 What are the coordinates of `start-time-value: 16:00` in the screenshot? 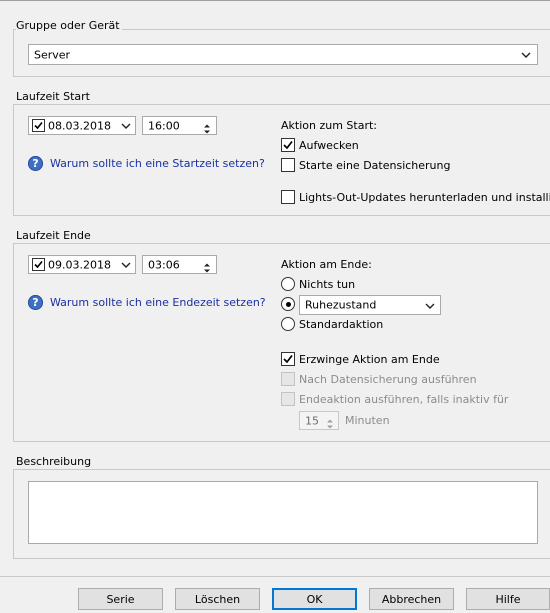 It's located at (164, 125).